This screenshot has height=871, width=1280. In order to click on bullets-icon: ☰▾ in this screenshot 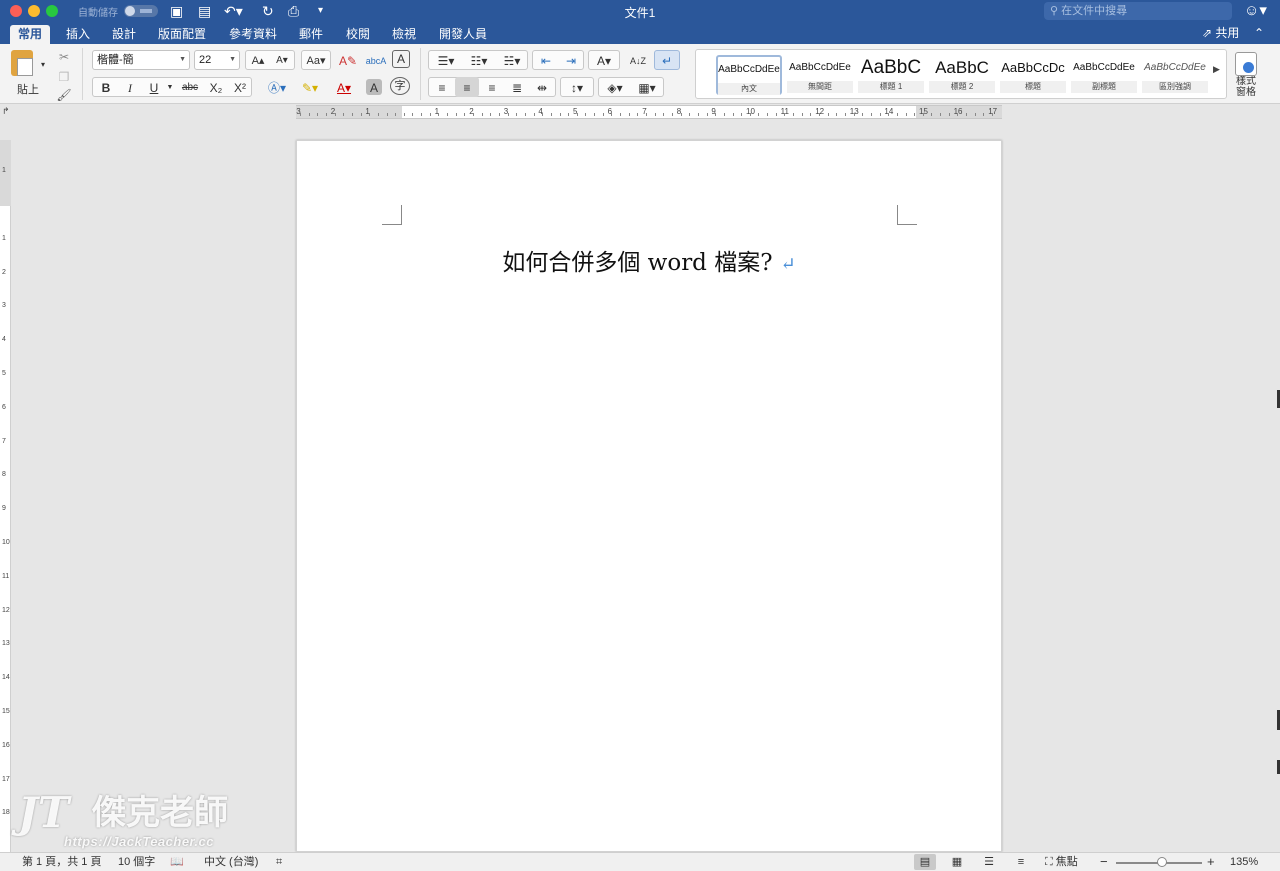, I will do `click(446, 60)`.